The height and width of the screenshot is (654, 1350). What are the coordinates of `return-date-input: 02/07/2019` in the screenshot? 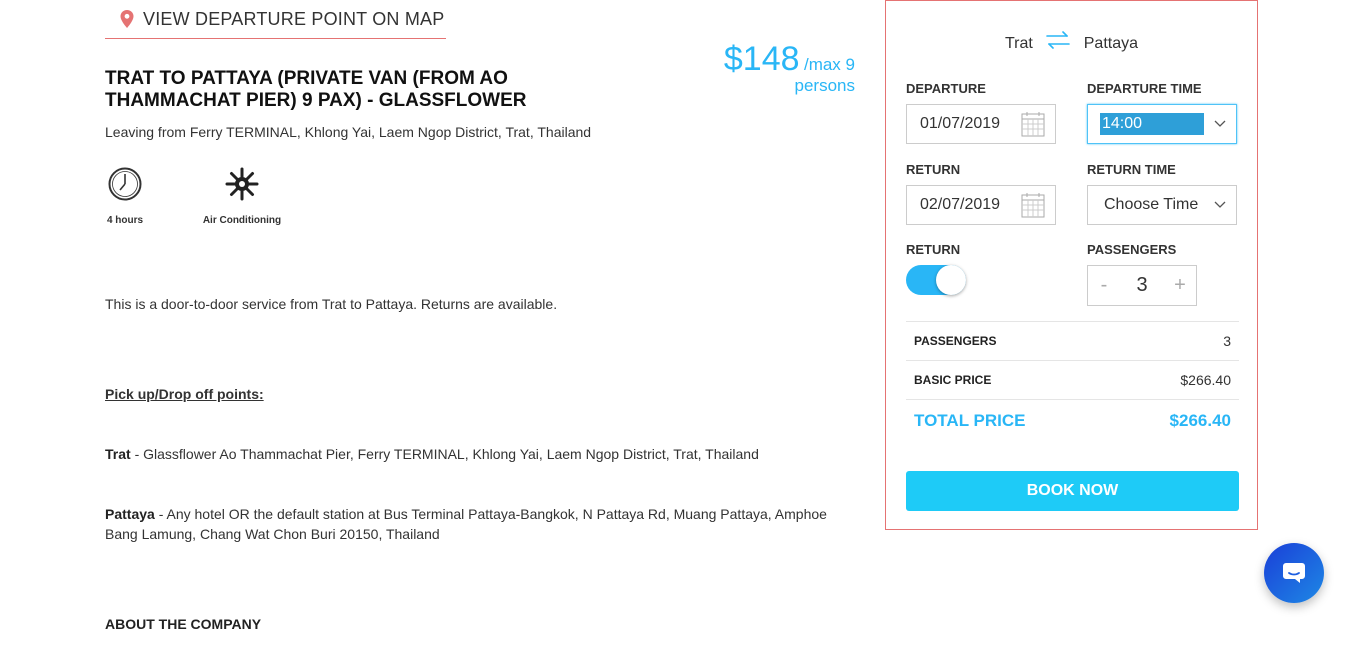 It's located at (981, 205).